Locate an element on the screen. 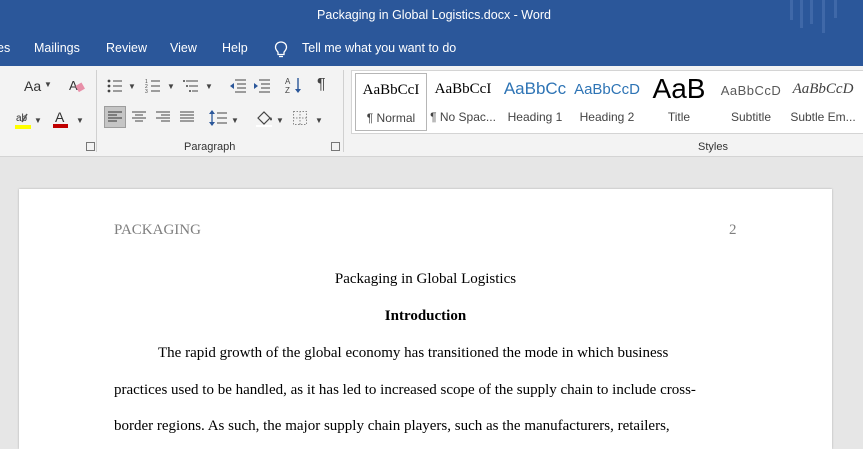 The height and width of the screenshot is (449, 863). style-name: Title is located at coordinates (679, 117).